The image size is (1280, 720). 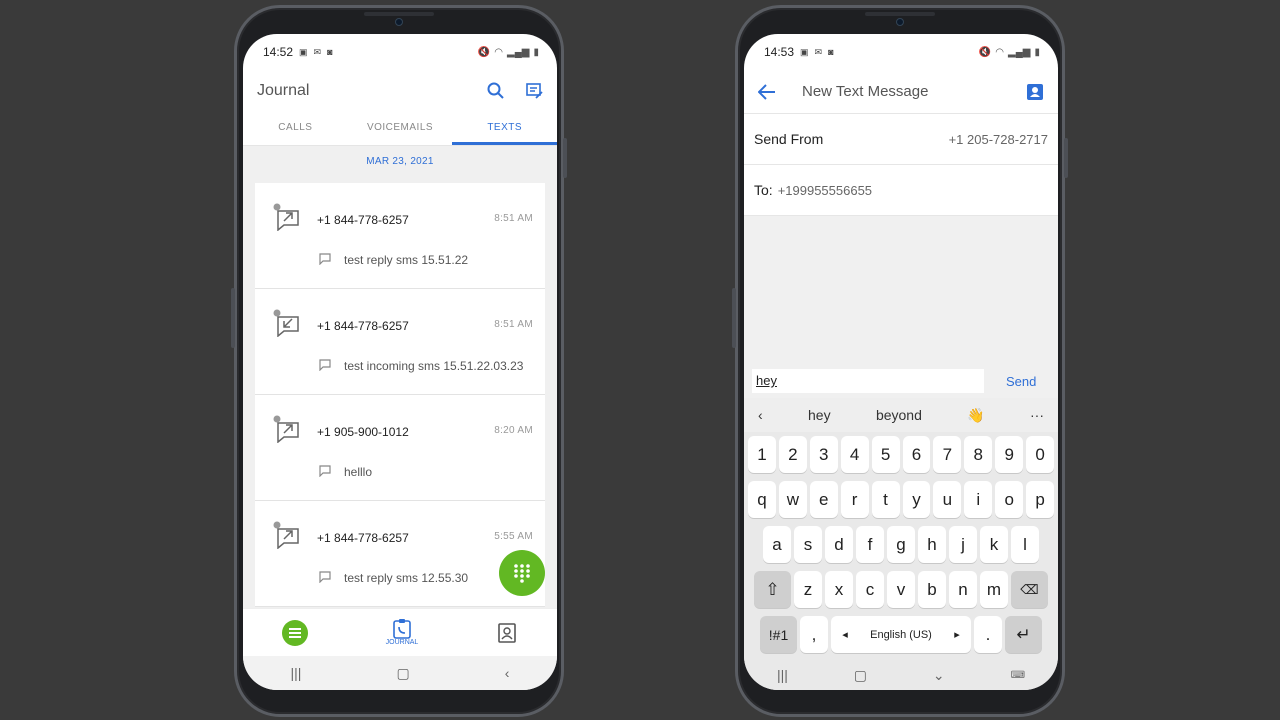 What do you see at coordinates (839, 589) in the screenshot?
I see `key: x` at bounding box center [839, 589].